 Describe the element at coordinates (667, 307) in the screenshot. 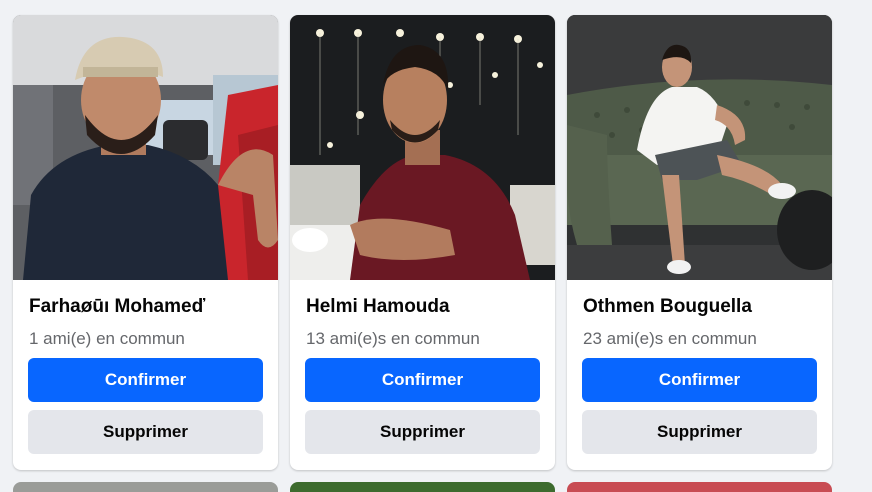

I see `requester-name: Othmen Bouguella` at that location.